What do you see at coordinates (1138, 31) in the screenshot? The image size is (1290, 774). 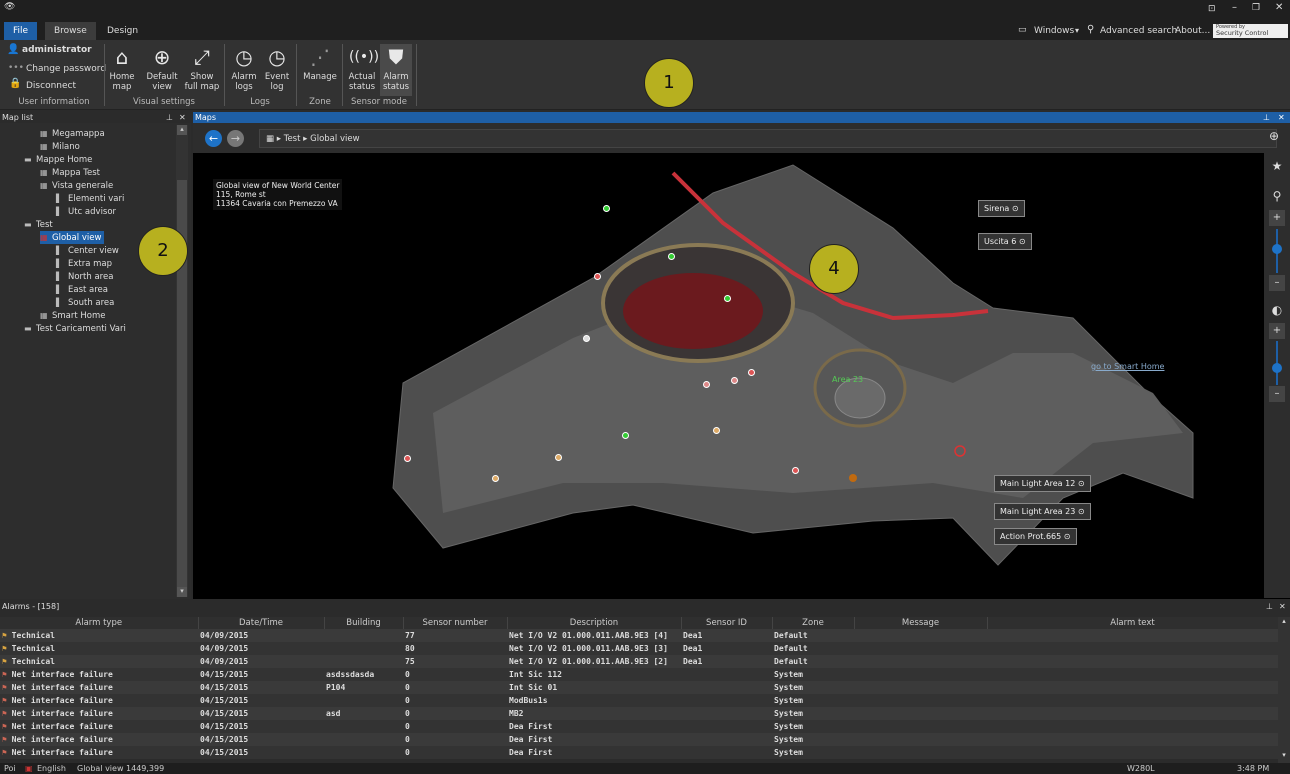 I see `advanced-search-link: Advanced search` at bounding box center [1138, 31].